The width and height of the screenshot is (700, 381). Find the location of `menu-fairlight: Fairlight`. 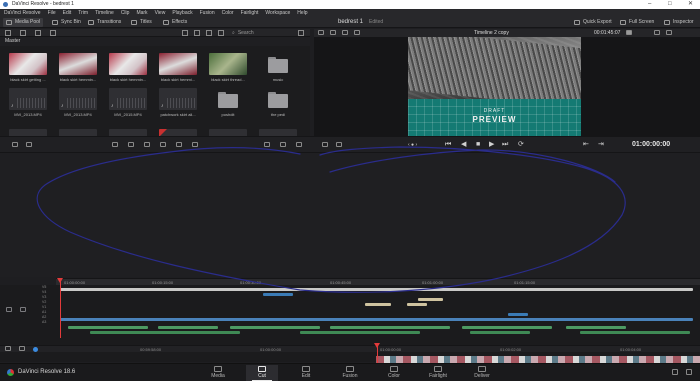

menu-fairlight: Fairlight is located at coordinates (250, 13).